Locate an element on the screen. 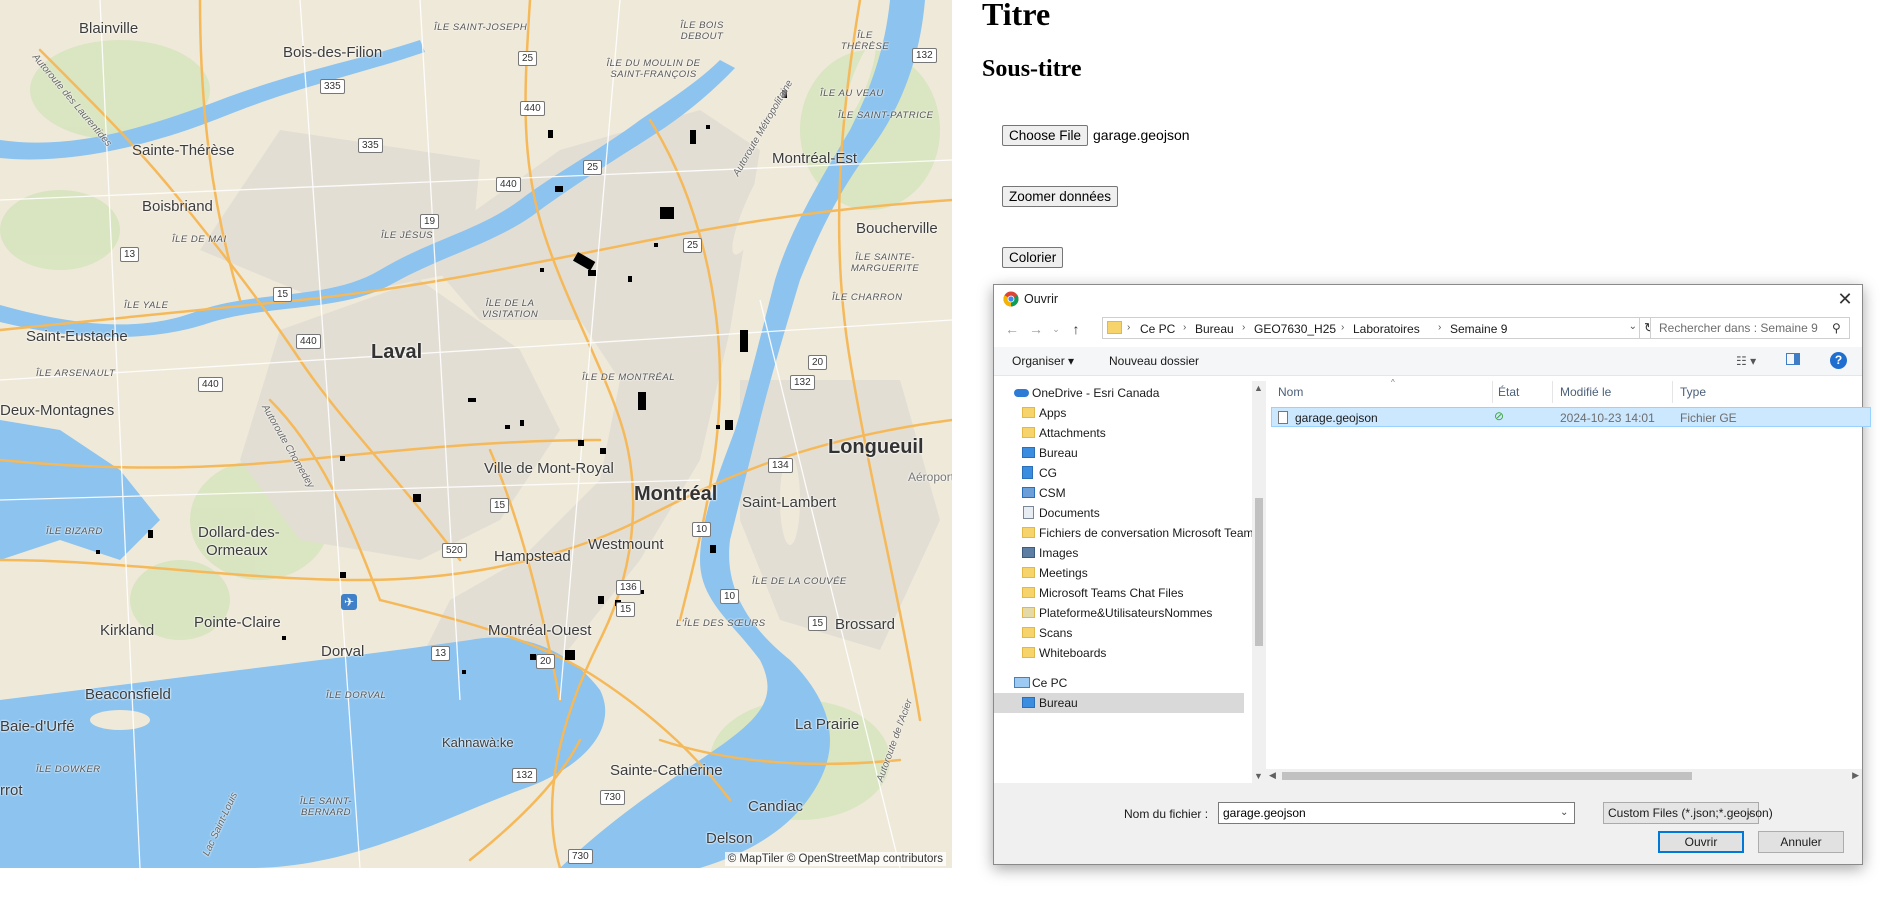  map-label-bois-des-filion: Bois-des-Filion is located at coordinates (333, 52).